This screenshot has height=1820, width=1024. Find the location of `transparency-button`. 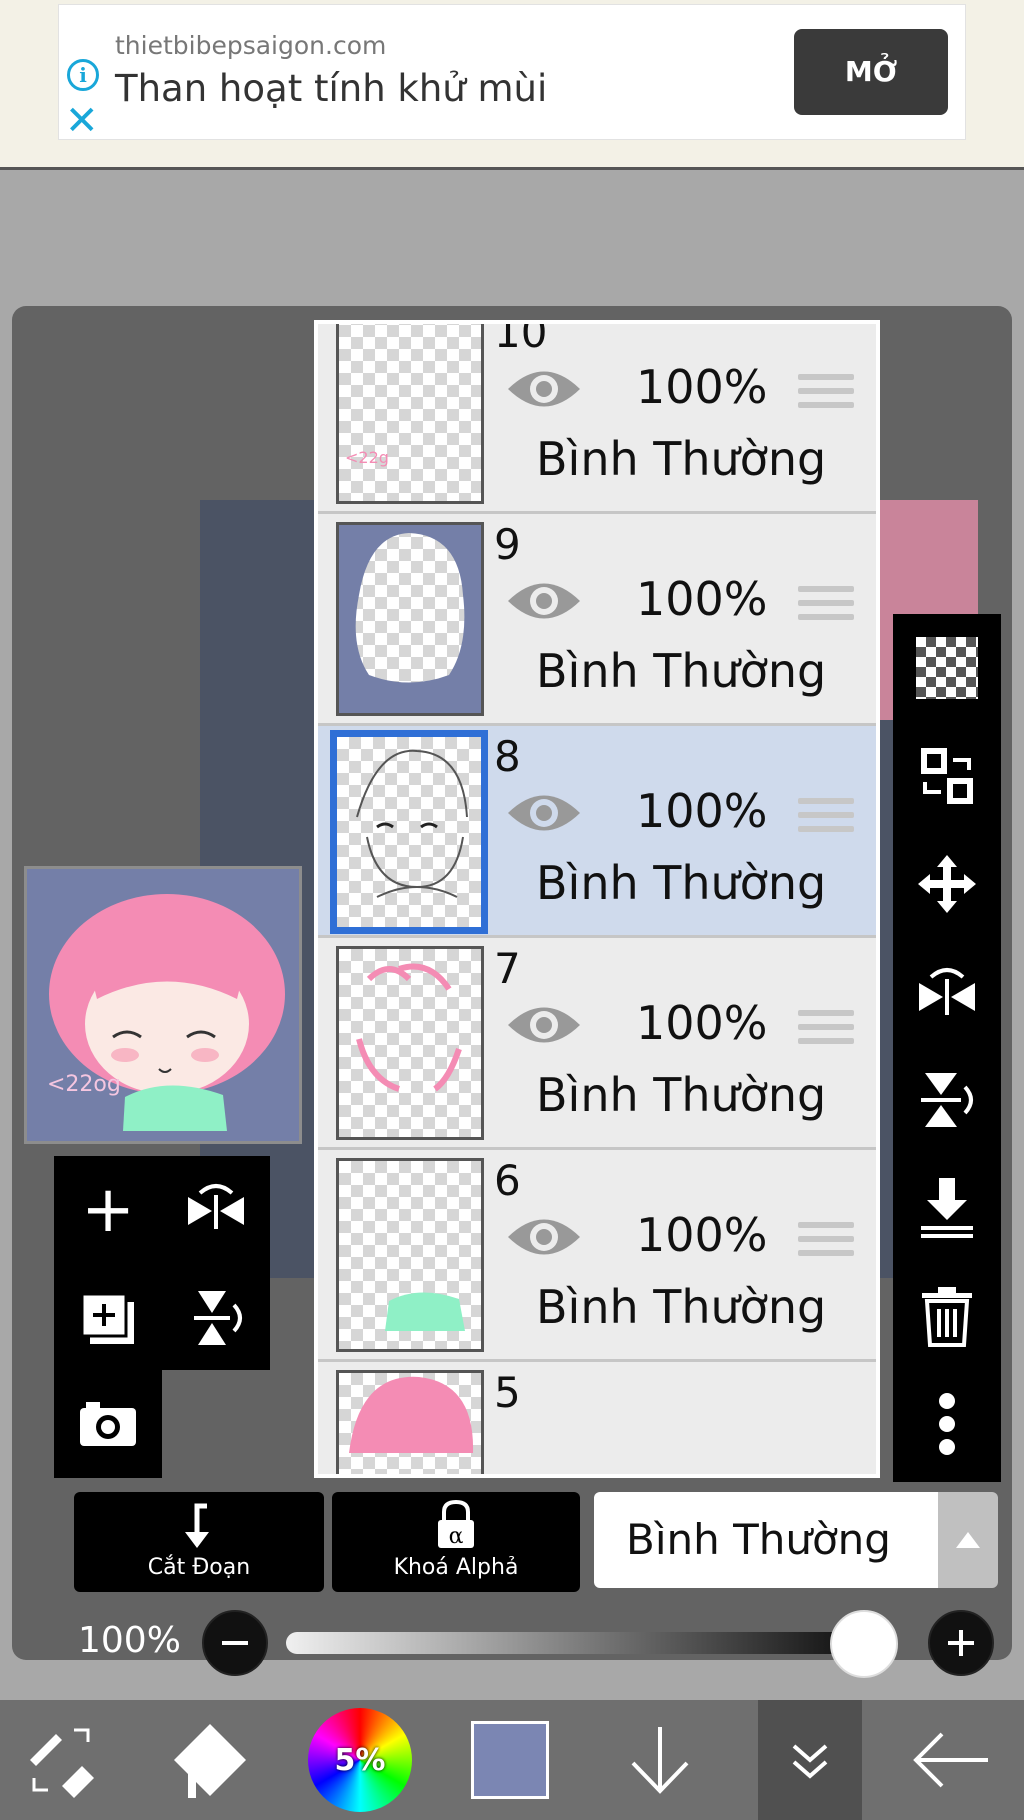

transparency-button is located at coordinates (947, 668).